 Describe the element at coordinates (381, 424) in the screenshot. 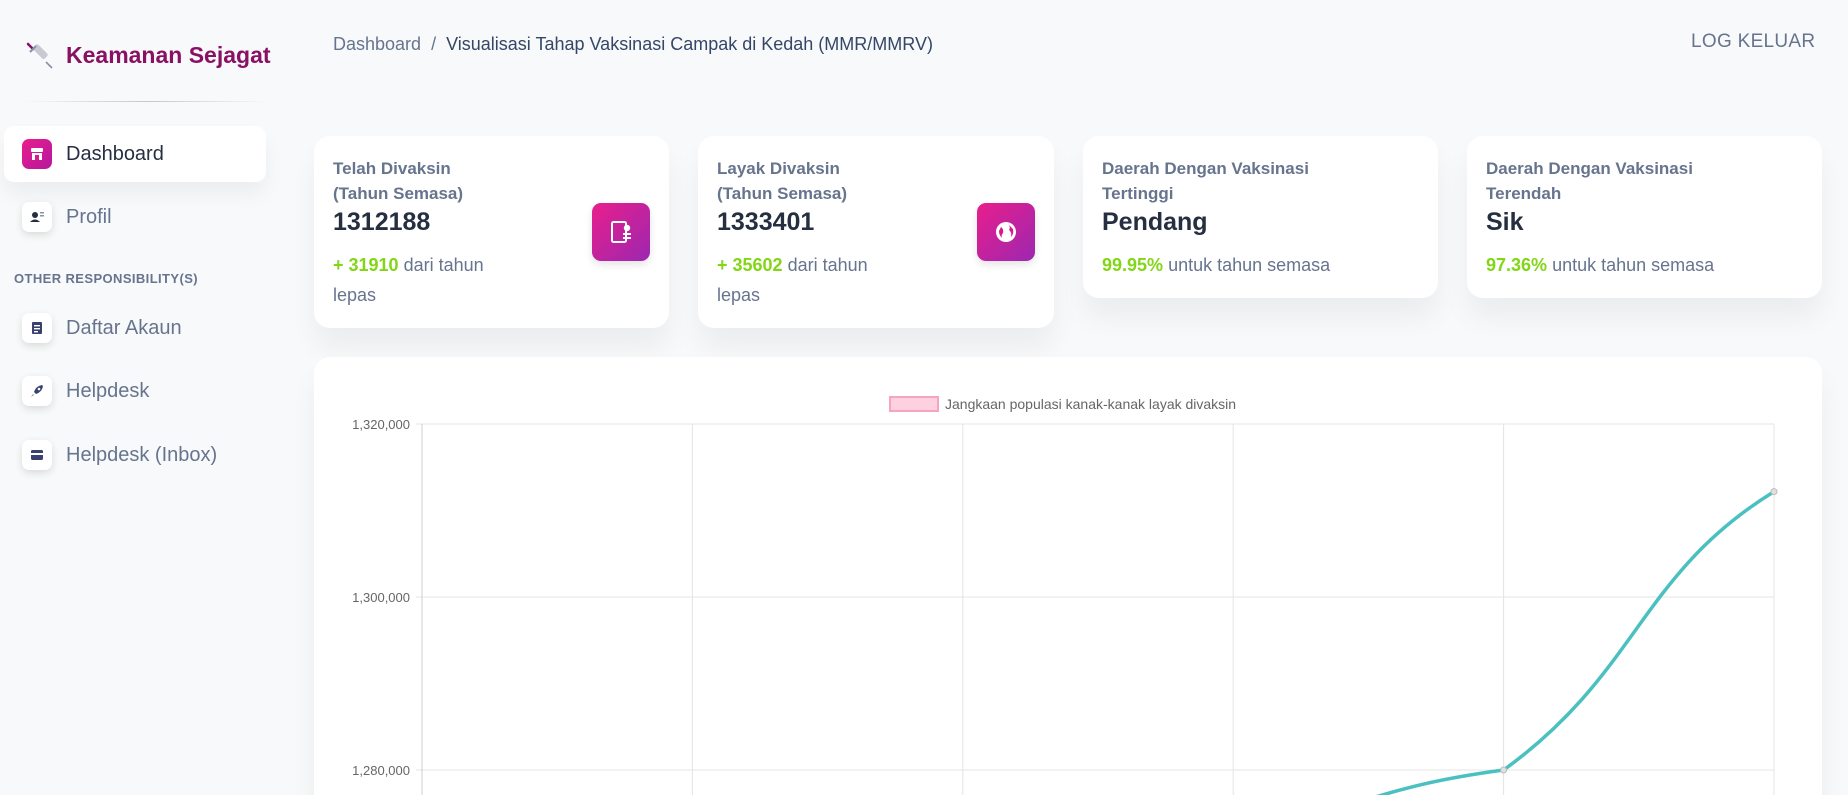

I see `y-tick-label: 1,320,000` at that location.